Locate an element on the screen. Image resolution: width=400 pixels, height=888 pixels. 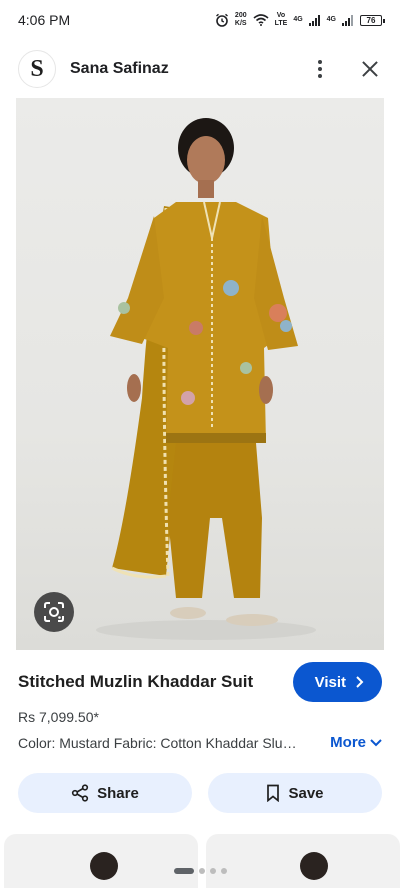
network-label-1: 4G is located at coordinates (298, 19).